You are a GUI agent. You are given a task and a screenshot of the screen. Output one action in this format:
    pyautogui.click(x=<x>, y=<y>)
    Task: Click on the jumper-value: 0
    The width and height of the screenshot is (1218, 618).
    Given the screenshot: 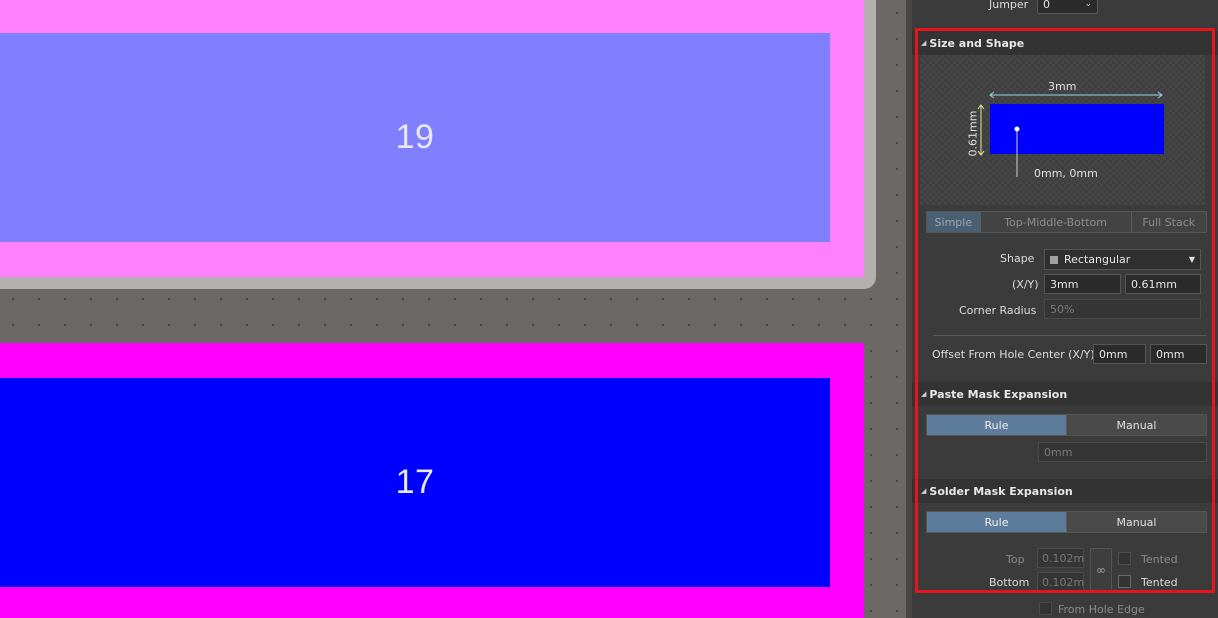 What is the action you would take?
    pyautogui.click(x=1046, y=5)
    